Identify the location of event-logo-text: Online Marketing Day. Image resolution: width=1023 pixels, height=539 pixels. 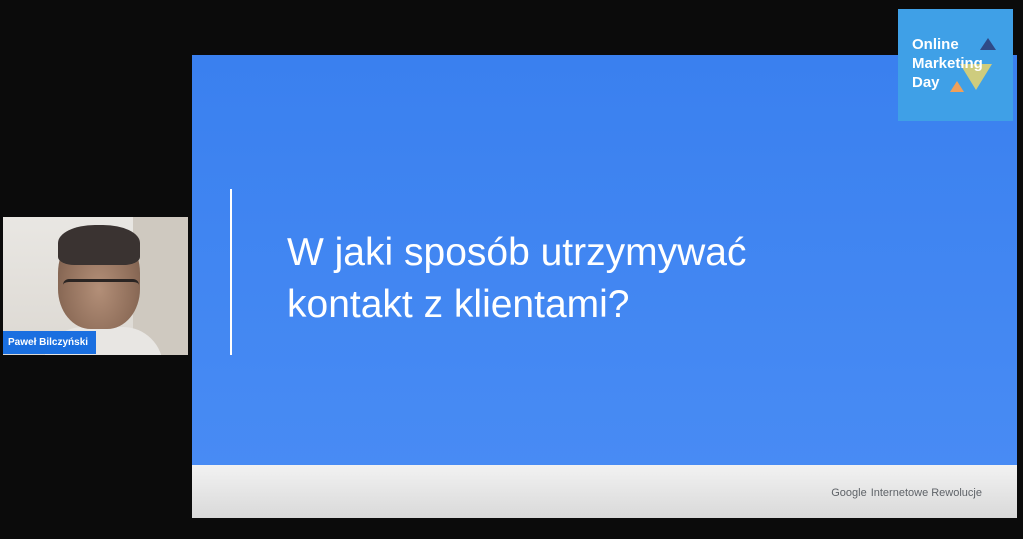
(947, 63).